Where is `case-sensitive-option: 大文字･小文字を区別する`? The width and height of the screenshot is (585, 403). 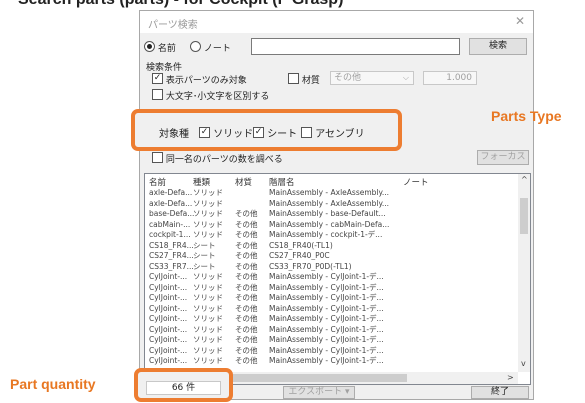 case-sensitive-option: 大文字･小文字を区別する is located at coordinates (210, 95).